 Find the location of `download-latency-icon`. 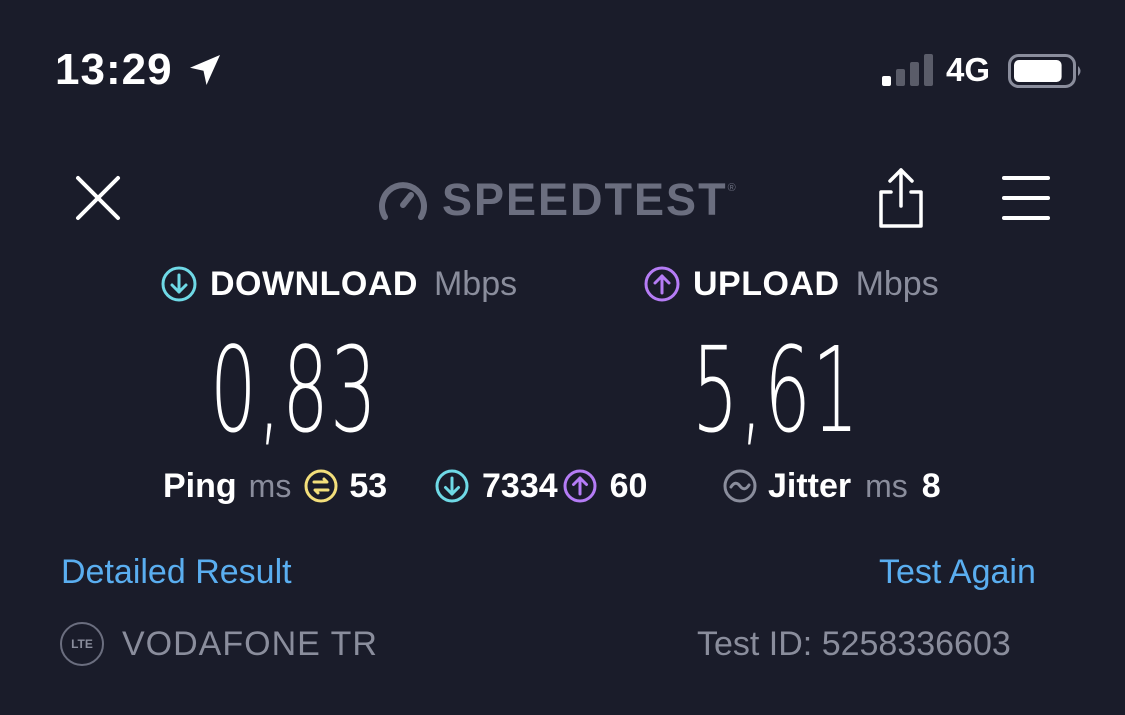

download-latency-icon is located at coordinates (452, 486).